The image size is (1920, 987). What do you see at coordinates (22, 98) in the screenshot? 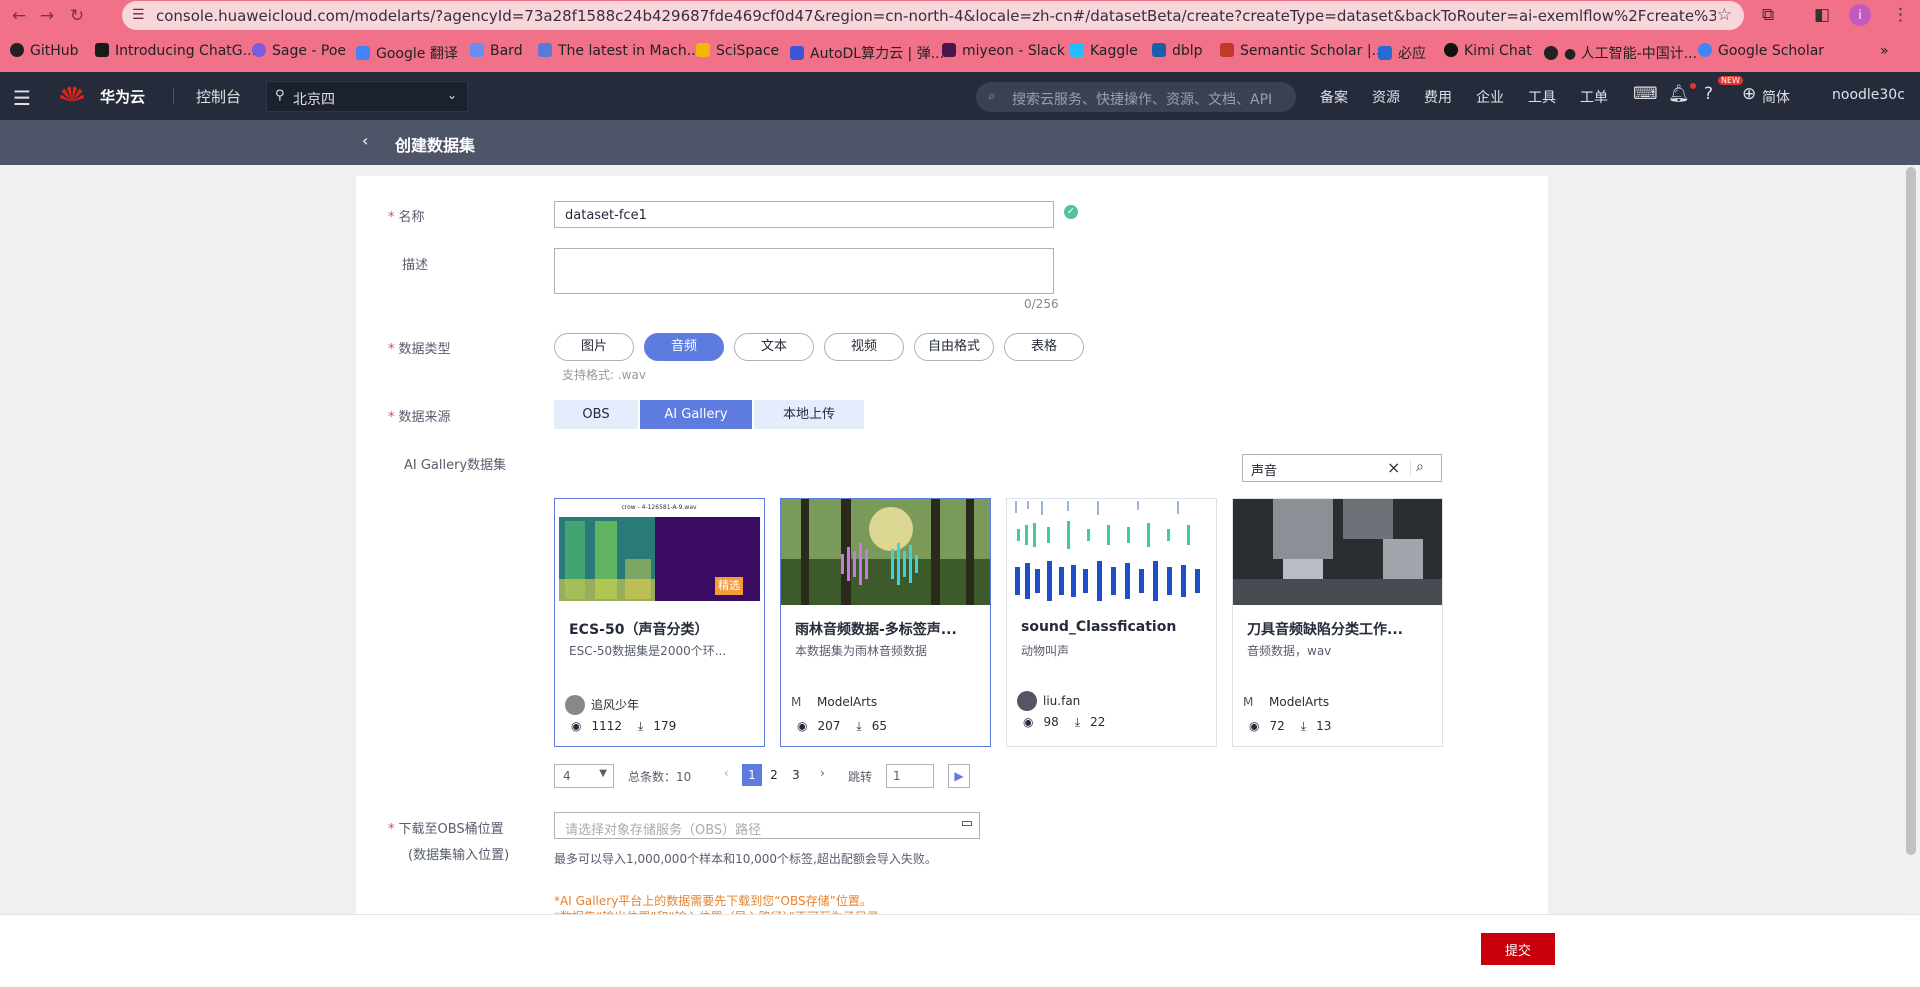
I see `menu-icon: ☰` at bounding box center [22, 98].